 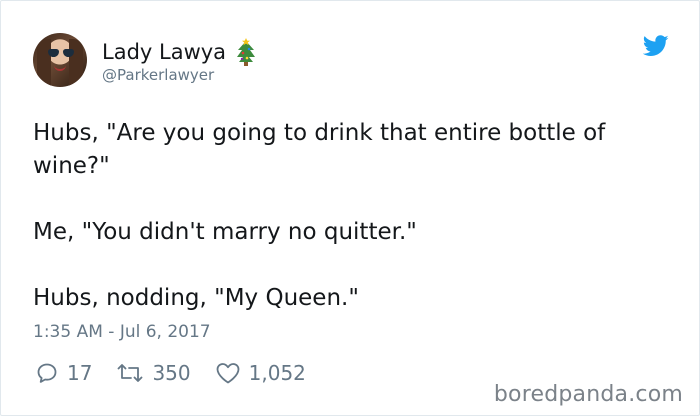 What do you see at coordinates (246, 52) in the screenshot?
I see `christmas-tree-icon` at bounding box center [246, 52].